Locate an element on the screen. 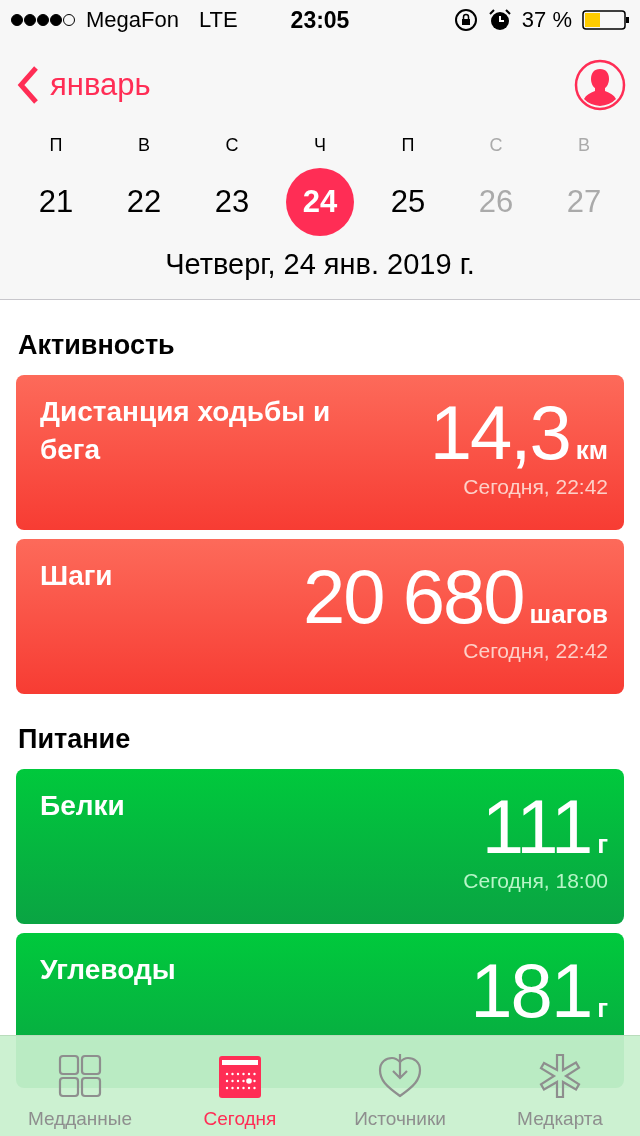  date-button: 22 is located at coordinates (144, 202).